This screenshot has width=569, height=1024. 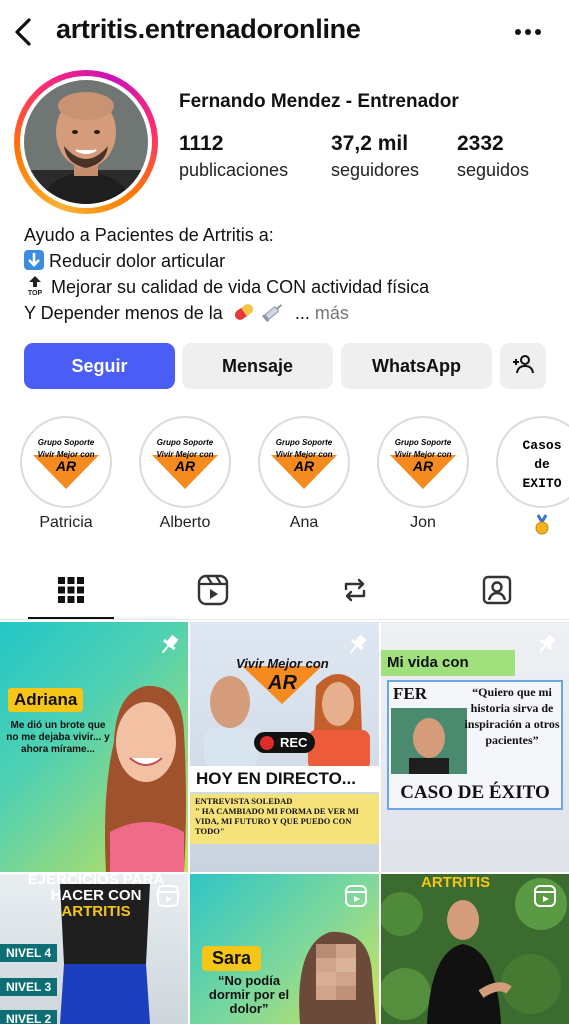 I want to click on highlight-alberto: Grupo Soporte Vivir Mejor con AR Alberto, so click(x=185, y=473).